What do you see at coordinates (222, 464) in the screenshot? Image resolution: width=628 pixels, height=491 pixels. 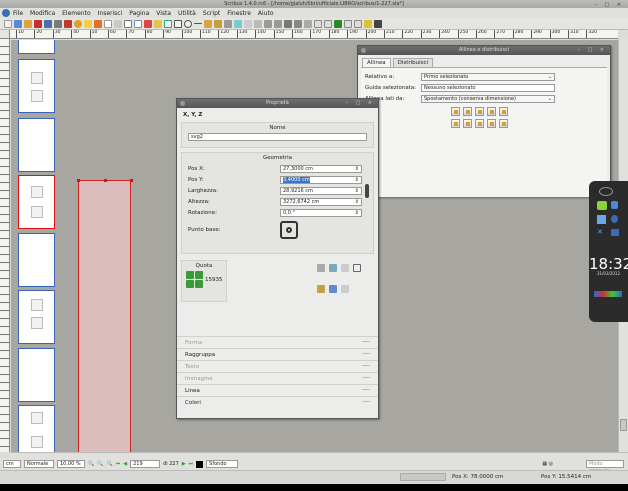 I see `layer-select: Sfondo` at bounding box center [222, 464].